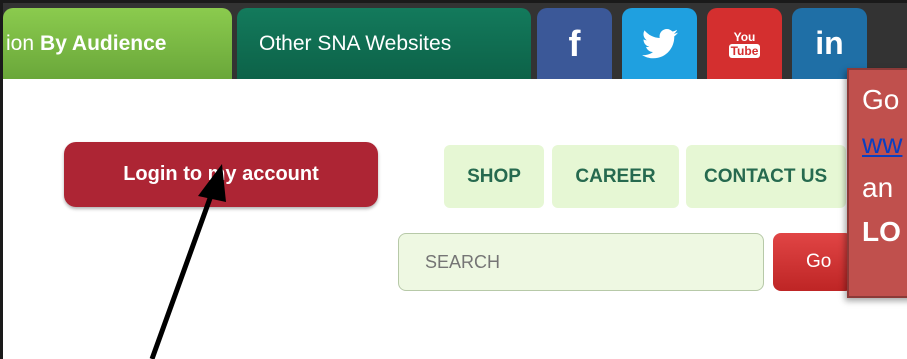 This screenshot has width=907, height=359. I want to click on arrow-head, so click(212, 183).